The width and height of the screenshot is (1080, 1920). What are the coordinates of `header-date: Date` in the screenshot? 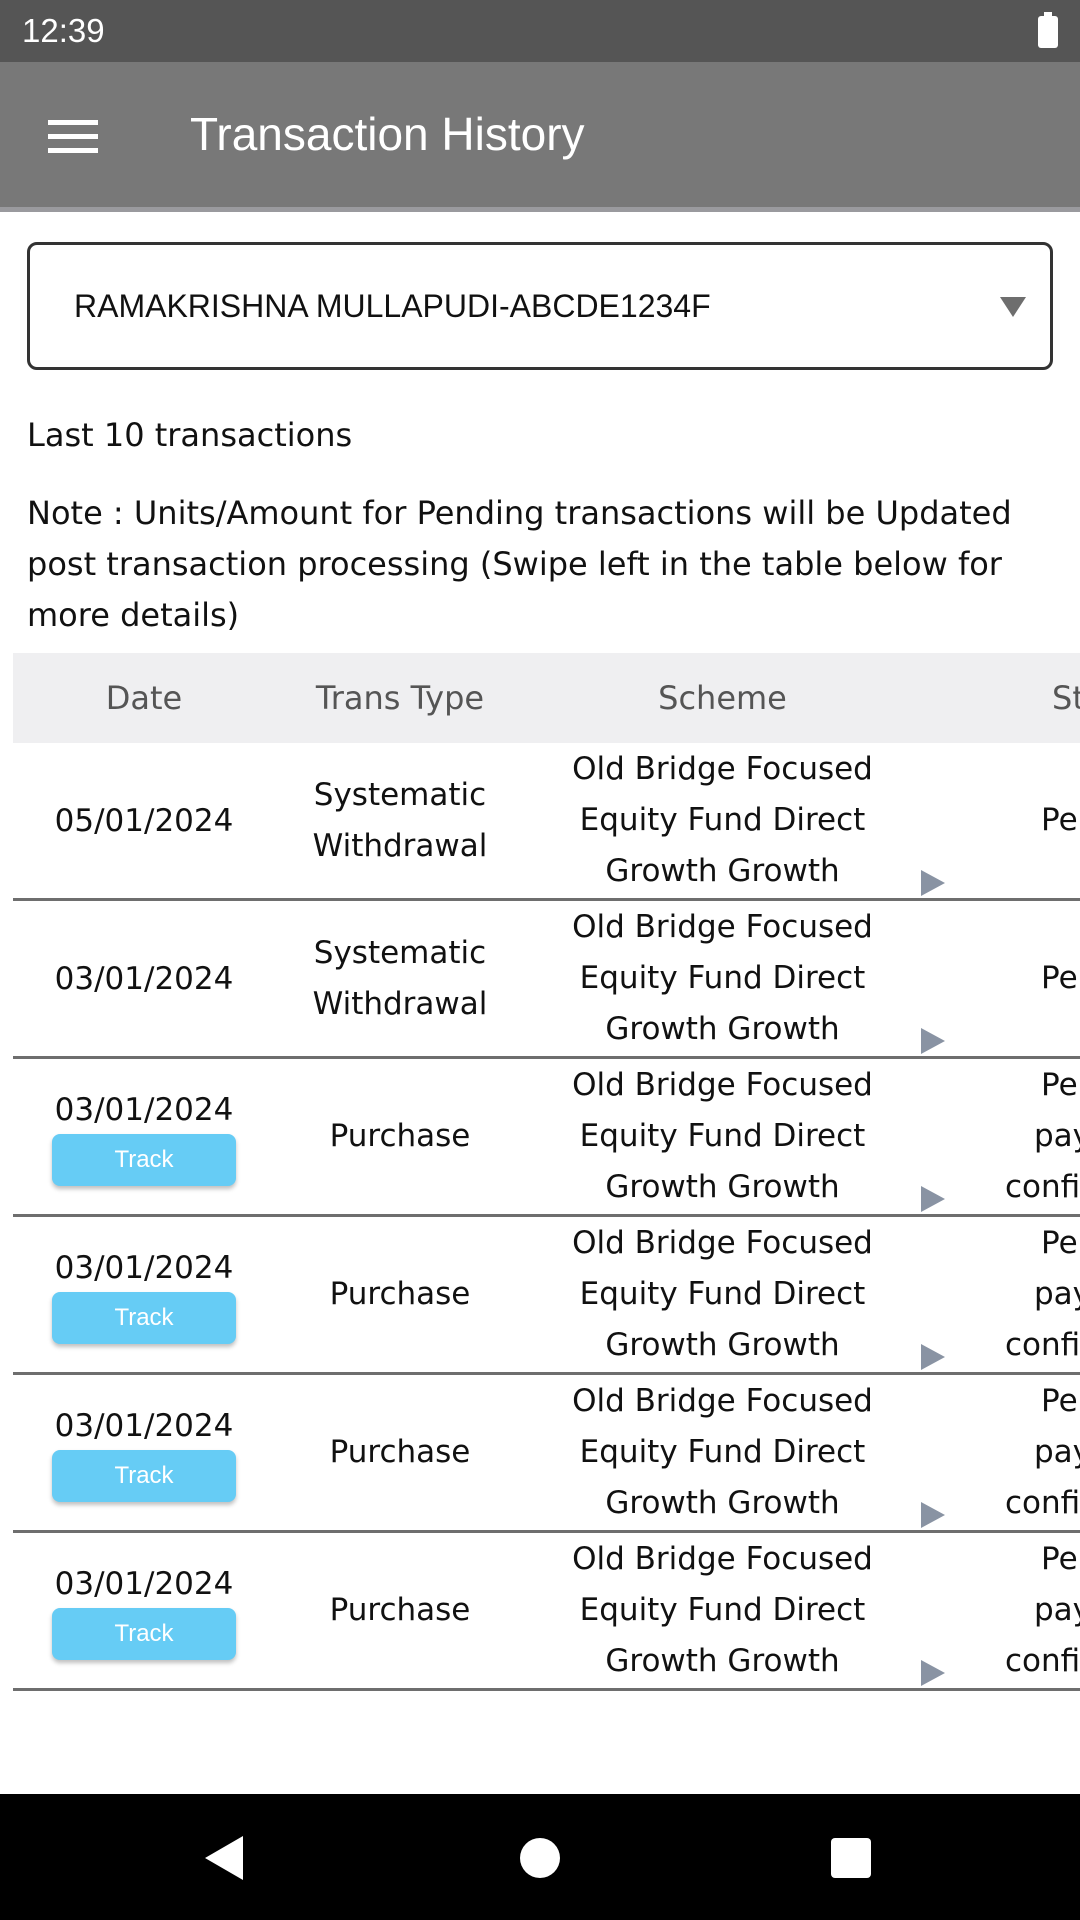 It's located at (144, 698).